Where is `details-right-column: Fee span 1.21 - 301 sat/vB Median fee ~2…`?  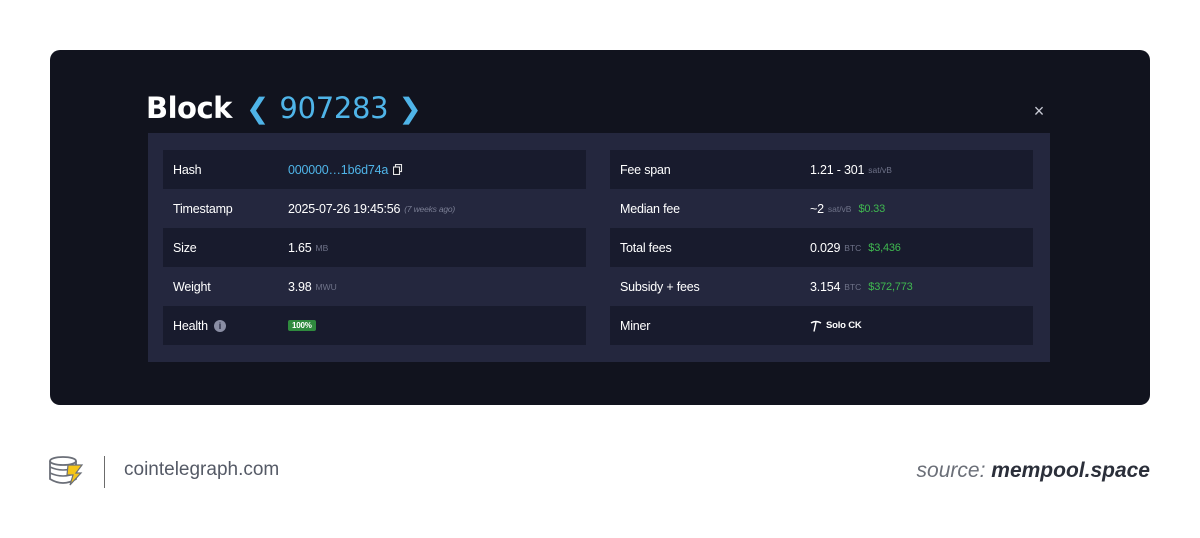 details-right-column: Fee span 1.21 - 301 sat/vB Median fee ~2… is located at coordinates (821, 247).